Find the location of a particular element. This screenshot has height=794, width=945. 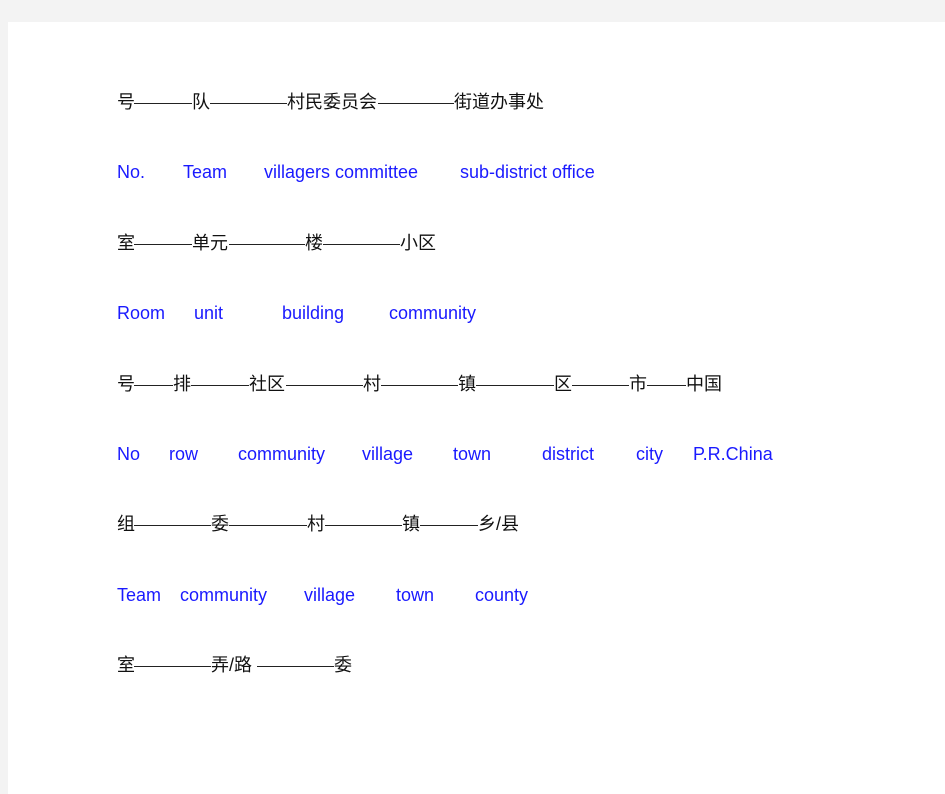

english-address-term: No. is located at coordinates (131, 172).